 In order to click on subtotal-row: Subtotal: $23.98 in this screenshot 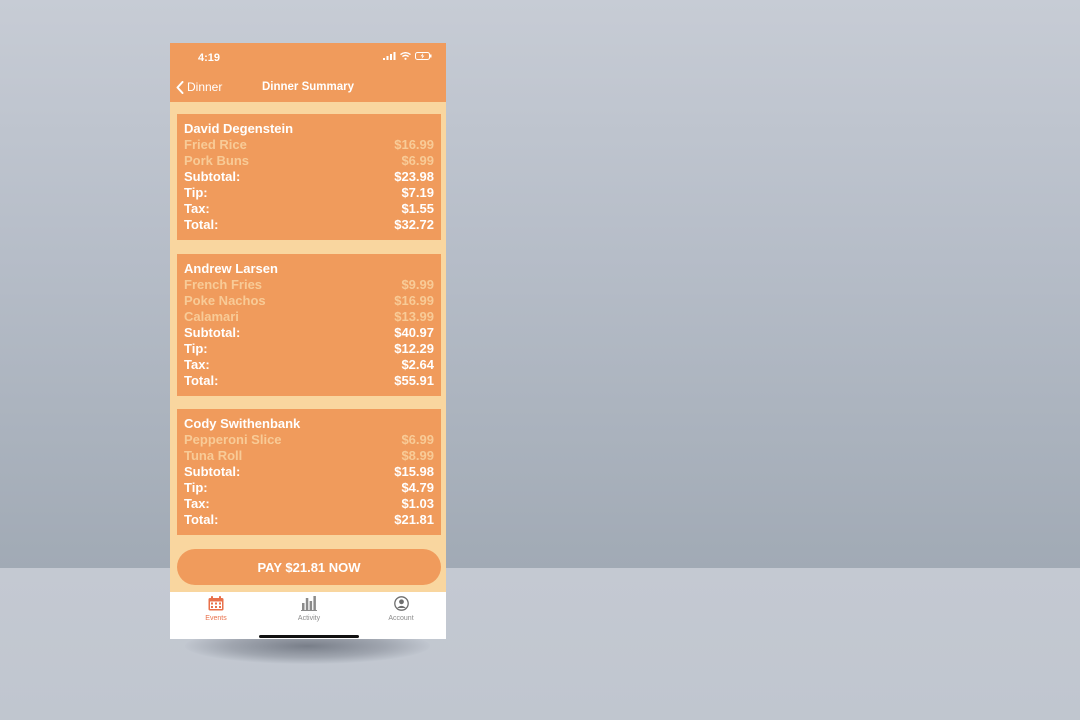, I will do `click(309, 177)`.